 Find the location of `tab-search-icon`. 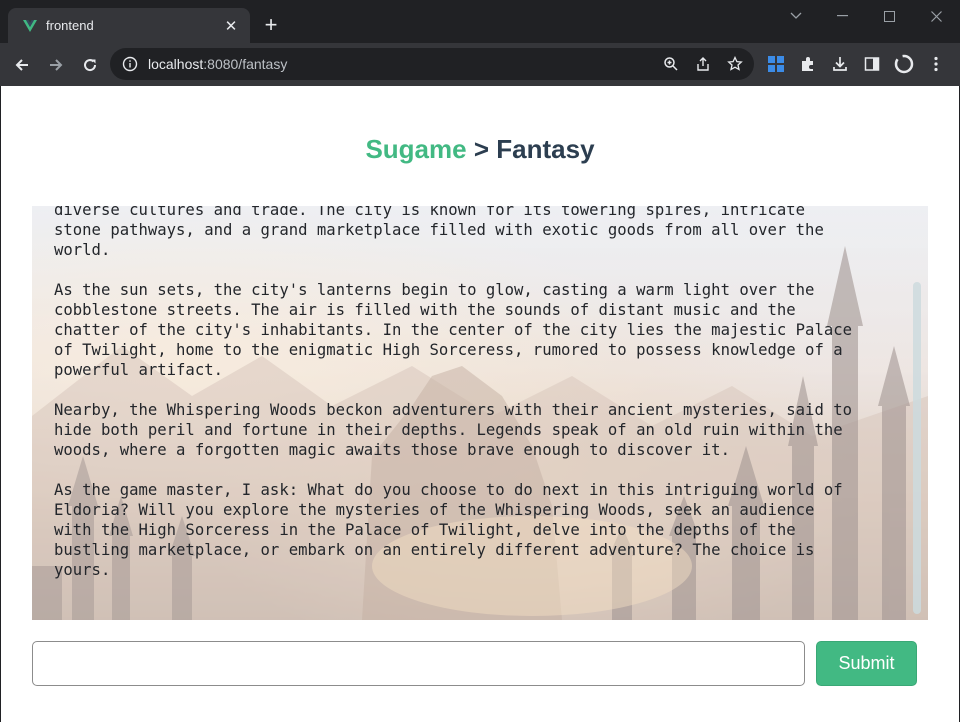

tab-search-icon is located at coordinates (795, 16).